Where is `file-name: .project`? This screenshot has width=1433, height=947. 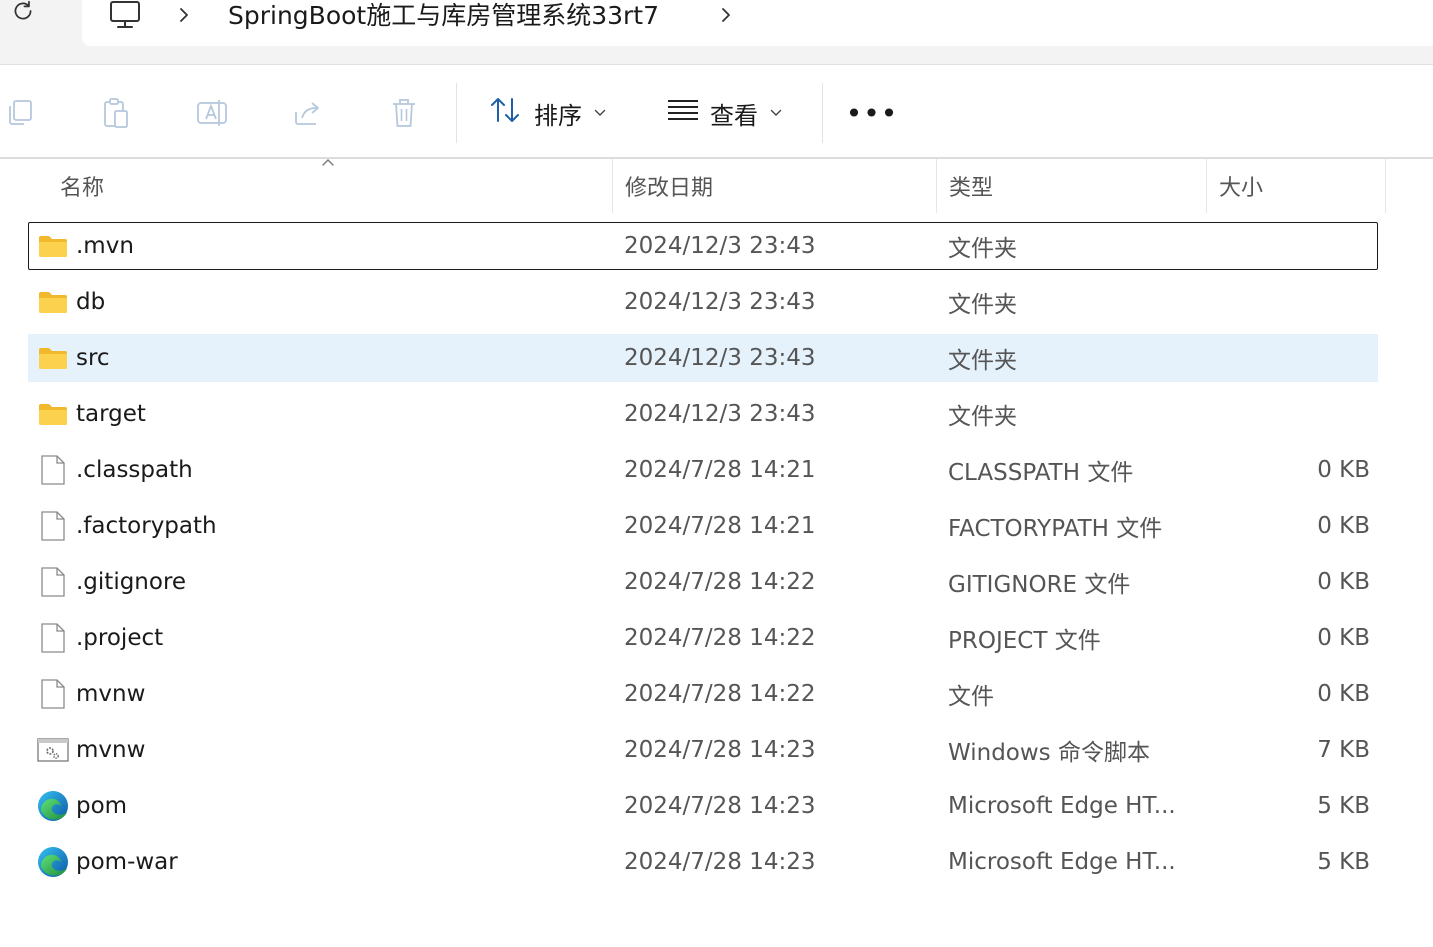 file-name: .project is located at coordinates (120, 638).